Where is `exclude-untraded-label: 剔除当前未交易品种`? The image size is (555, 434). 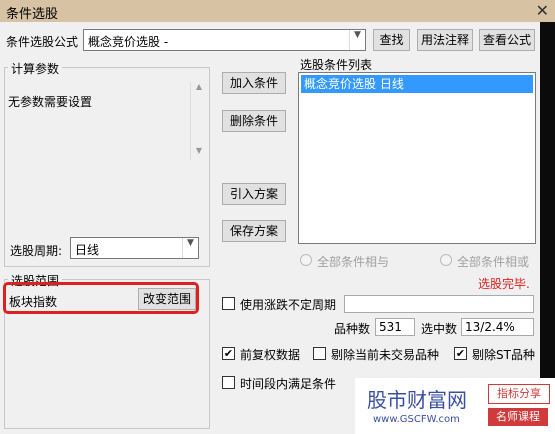
exclude-untraded-label: 剔除当前未交易品种 is located at coordinates (385, 355).